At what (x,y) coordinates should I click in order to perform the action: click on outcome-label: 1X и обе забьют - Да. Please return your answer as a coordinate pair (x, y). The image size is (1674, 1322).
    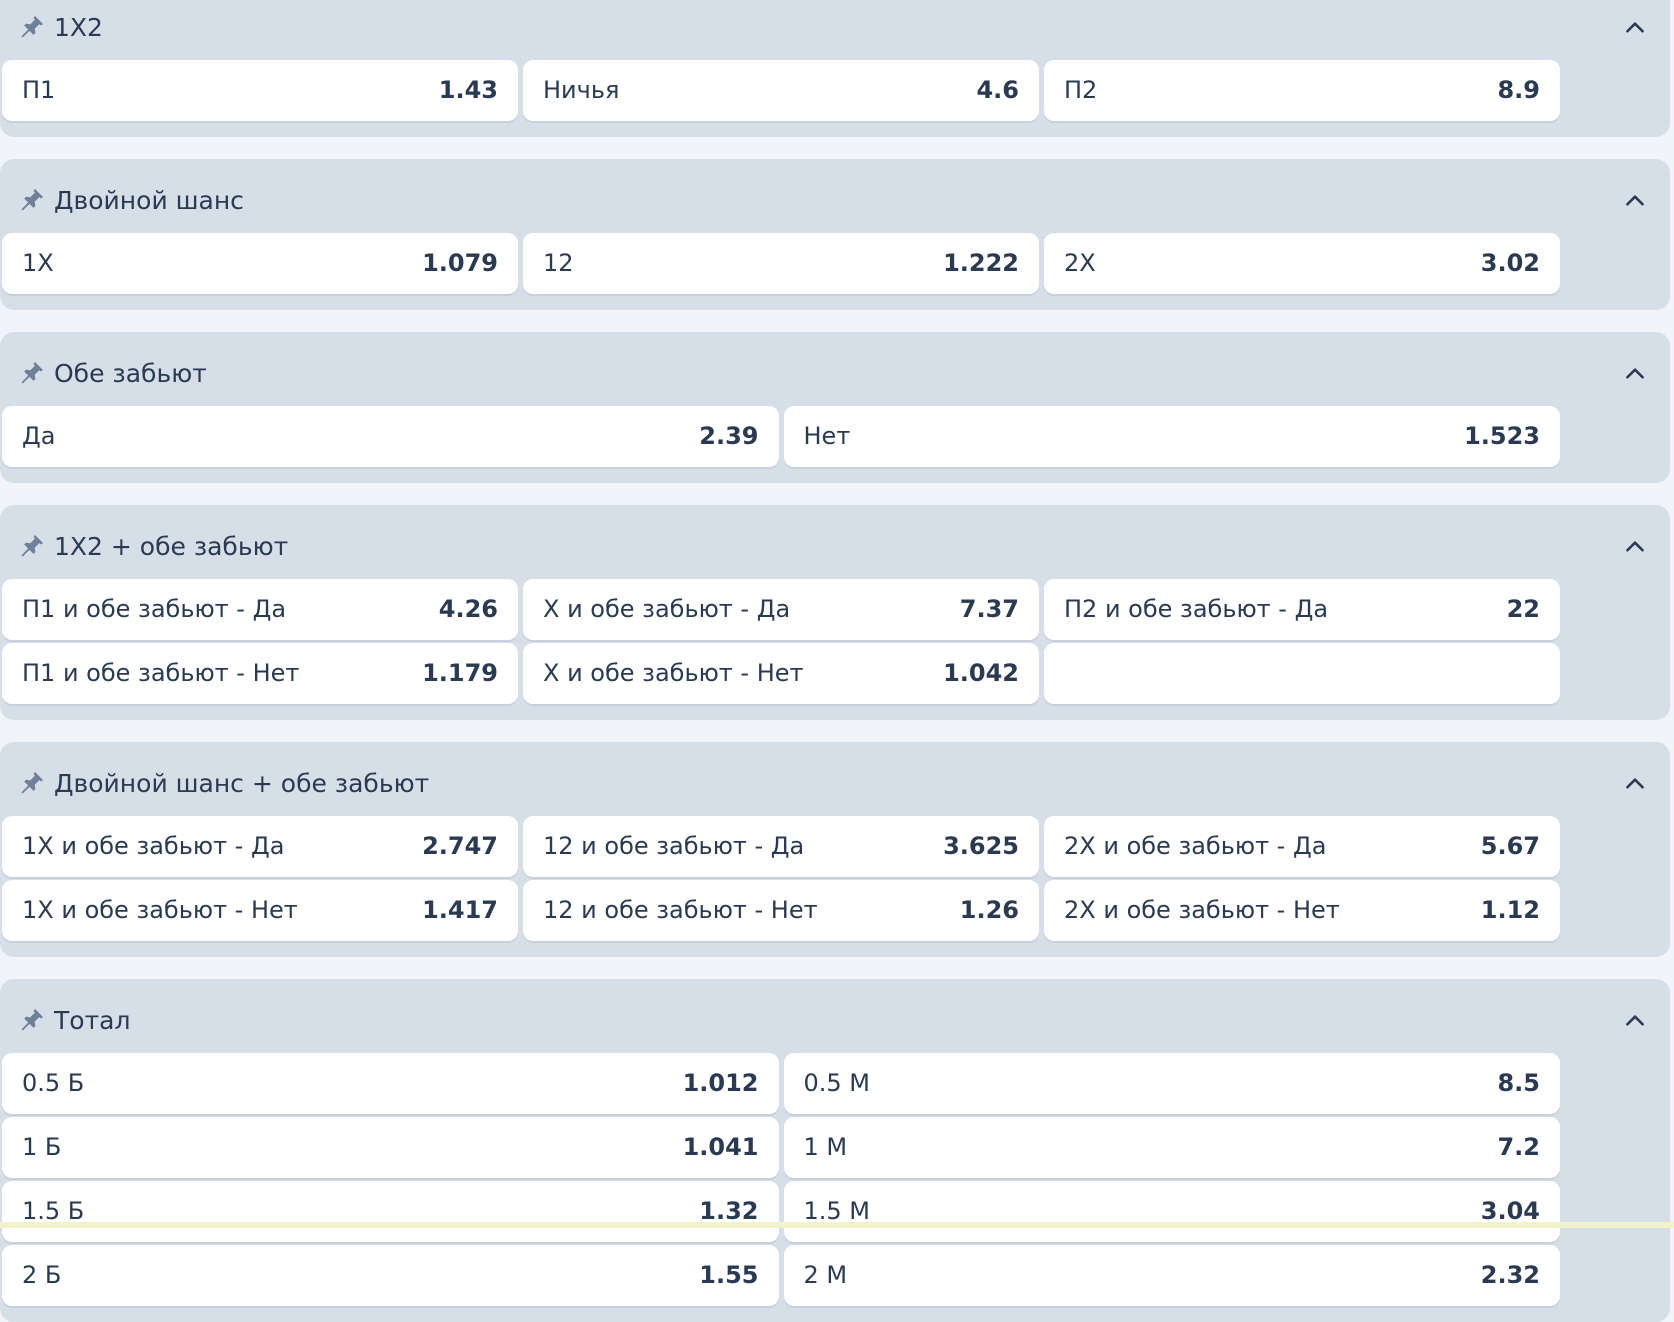
    Looking at the image, I should click on (153, 846).